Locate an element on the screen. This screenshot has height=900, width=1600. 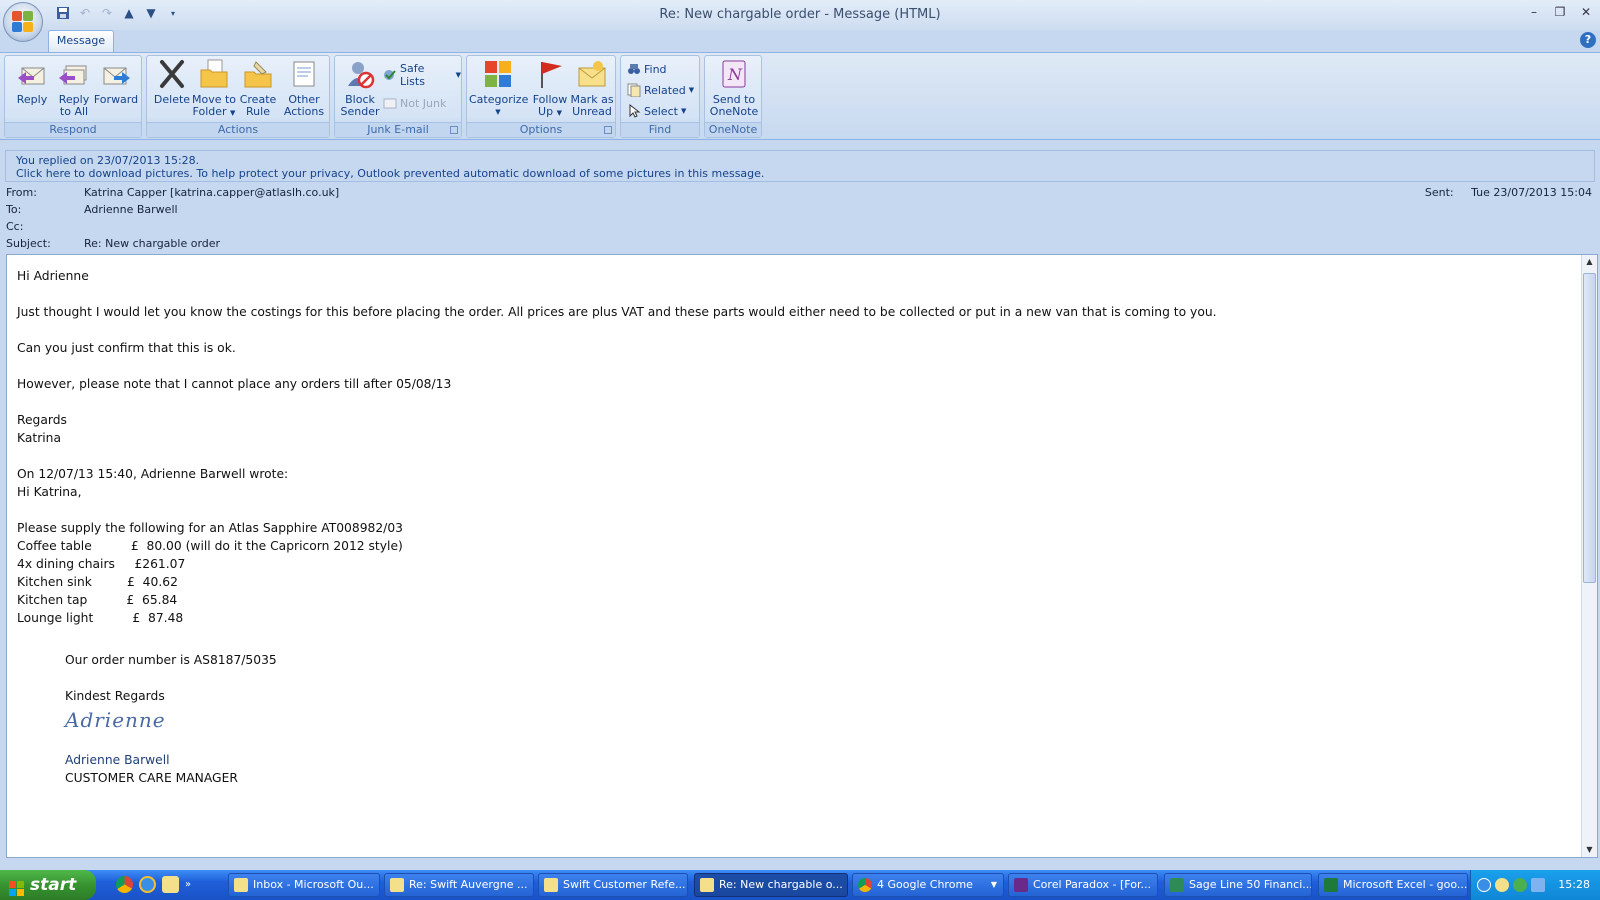
office-logo-icon is located at coordinates (23, 22).